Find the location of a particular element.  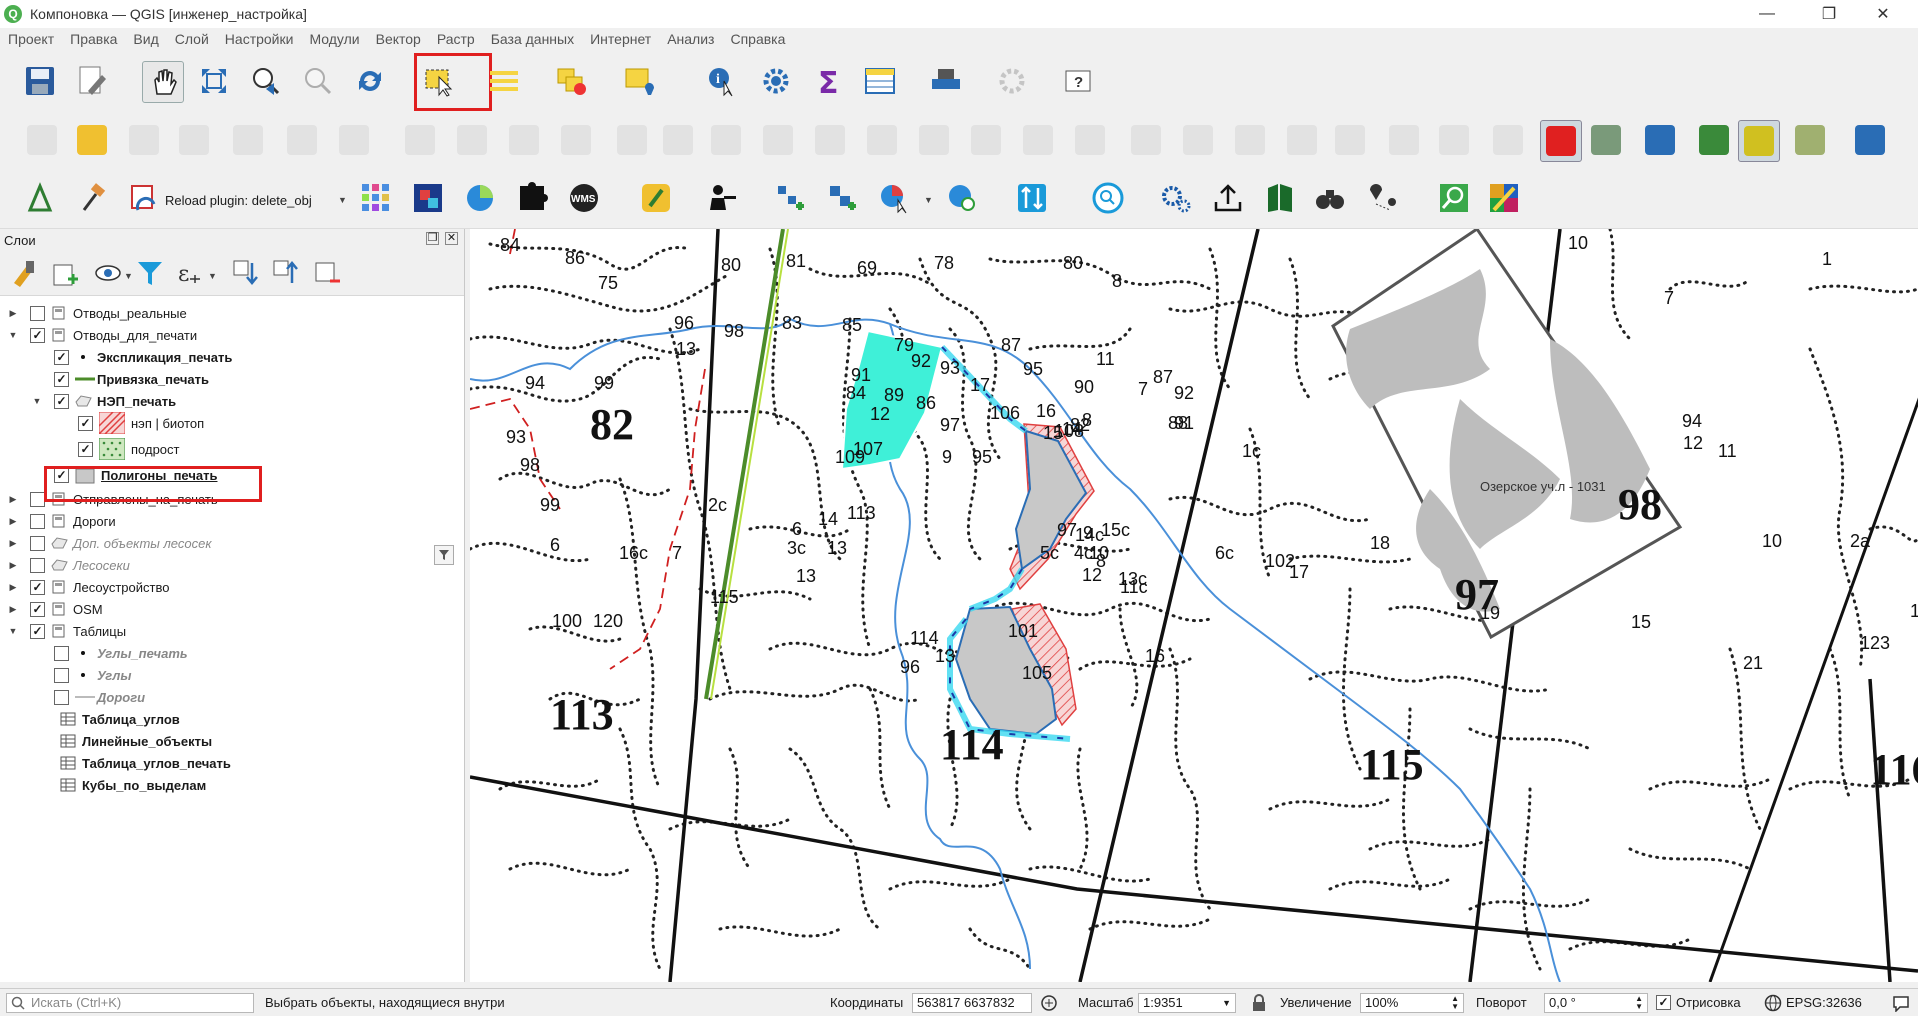

layer-item: ▶ Доп. объекты лесосек is located at coordinates (105, 543).